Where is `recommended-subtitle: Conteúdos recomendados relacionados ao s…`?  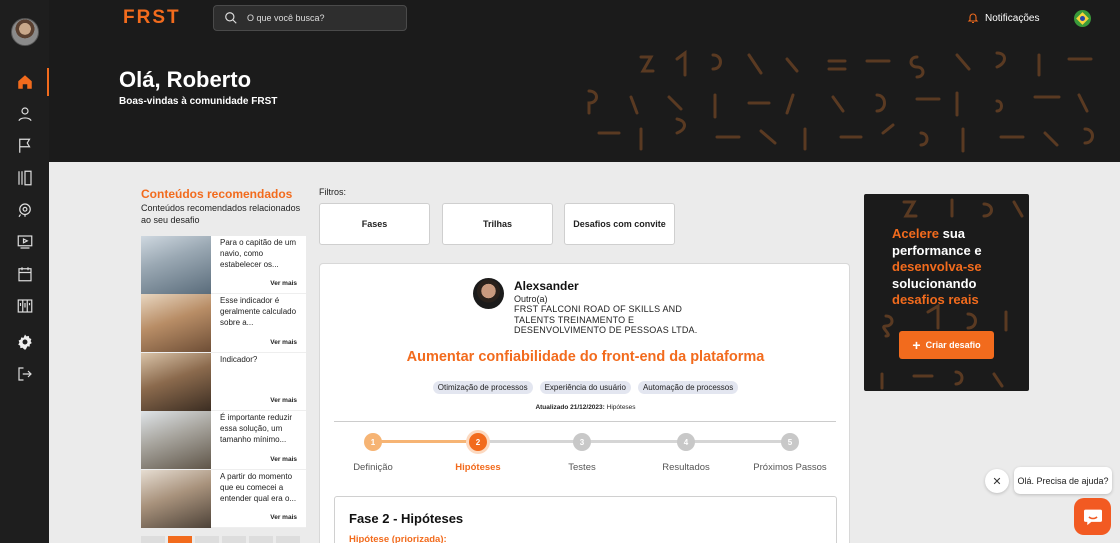
recommended-subtitle: Conteúdos recomendados relacionados ao s… is located at coordinates (221, 214).